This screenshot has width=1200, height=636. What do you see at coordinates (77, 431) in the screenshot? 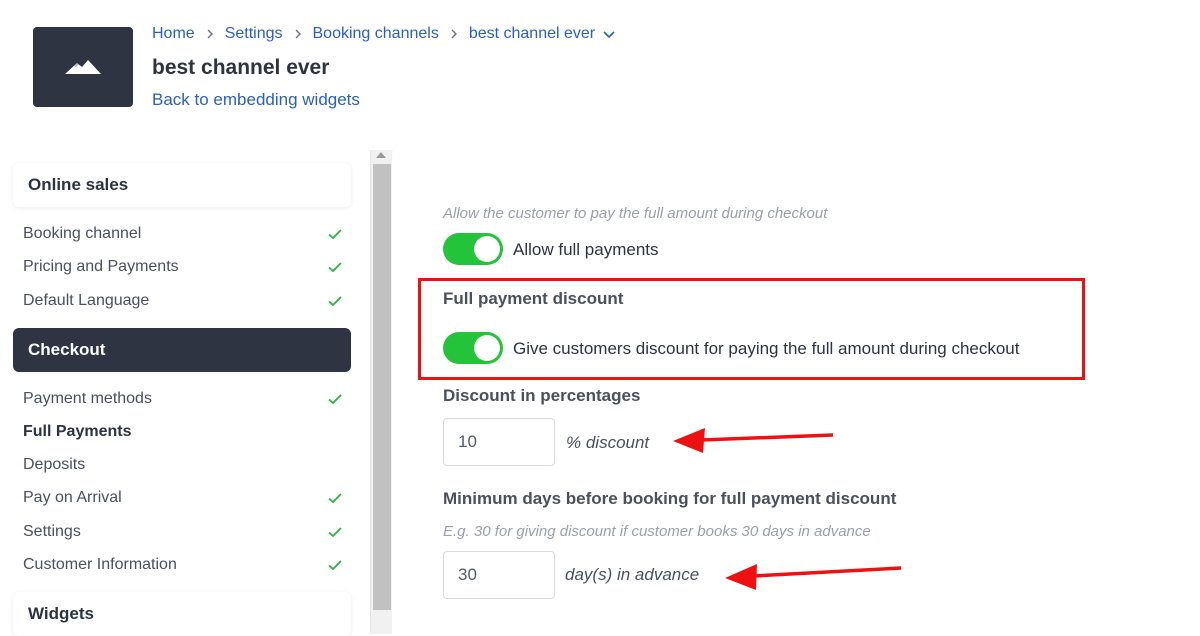
I see `sidebar-item-label: Full Payments` at bounding box center [77, 431].